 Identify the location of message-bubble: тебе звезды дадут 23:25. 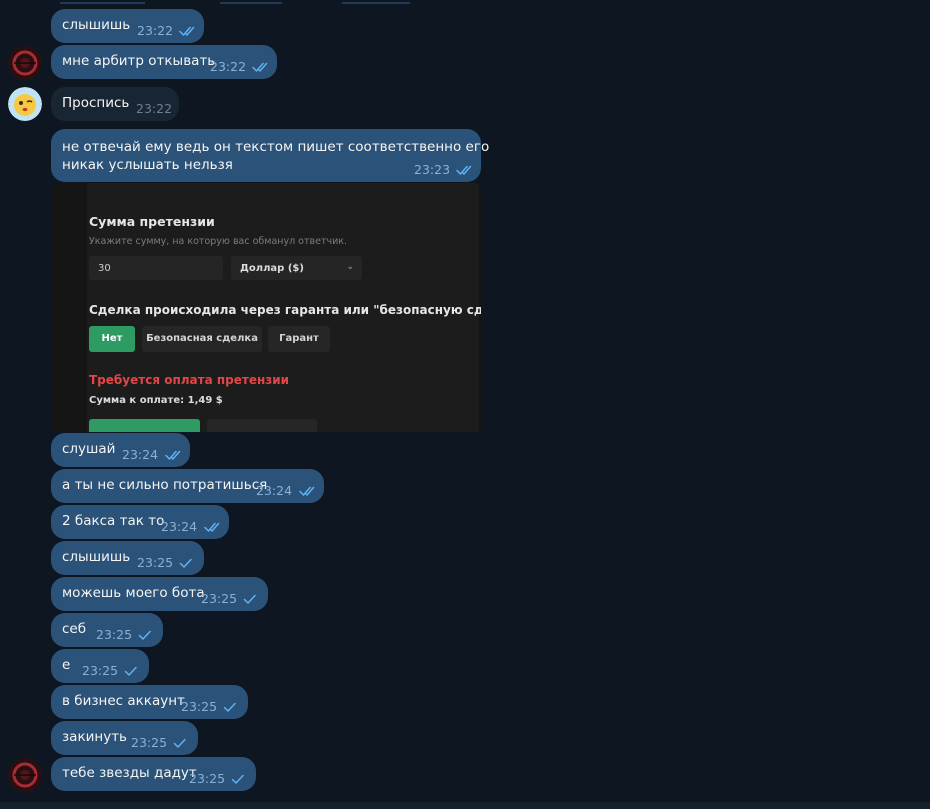
(153, 774).